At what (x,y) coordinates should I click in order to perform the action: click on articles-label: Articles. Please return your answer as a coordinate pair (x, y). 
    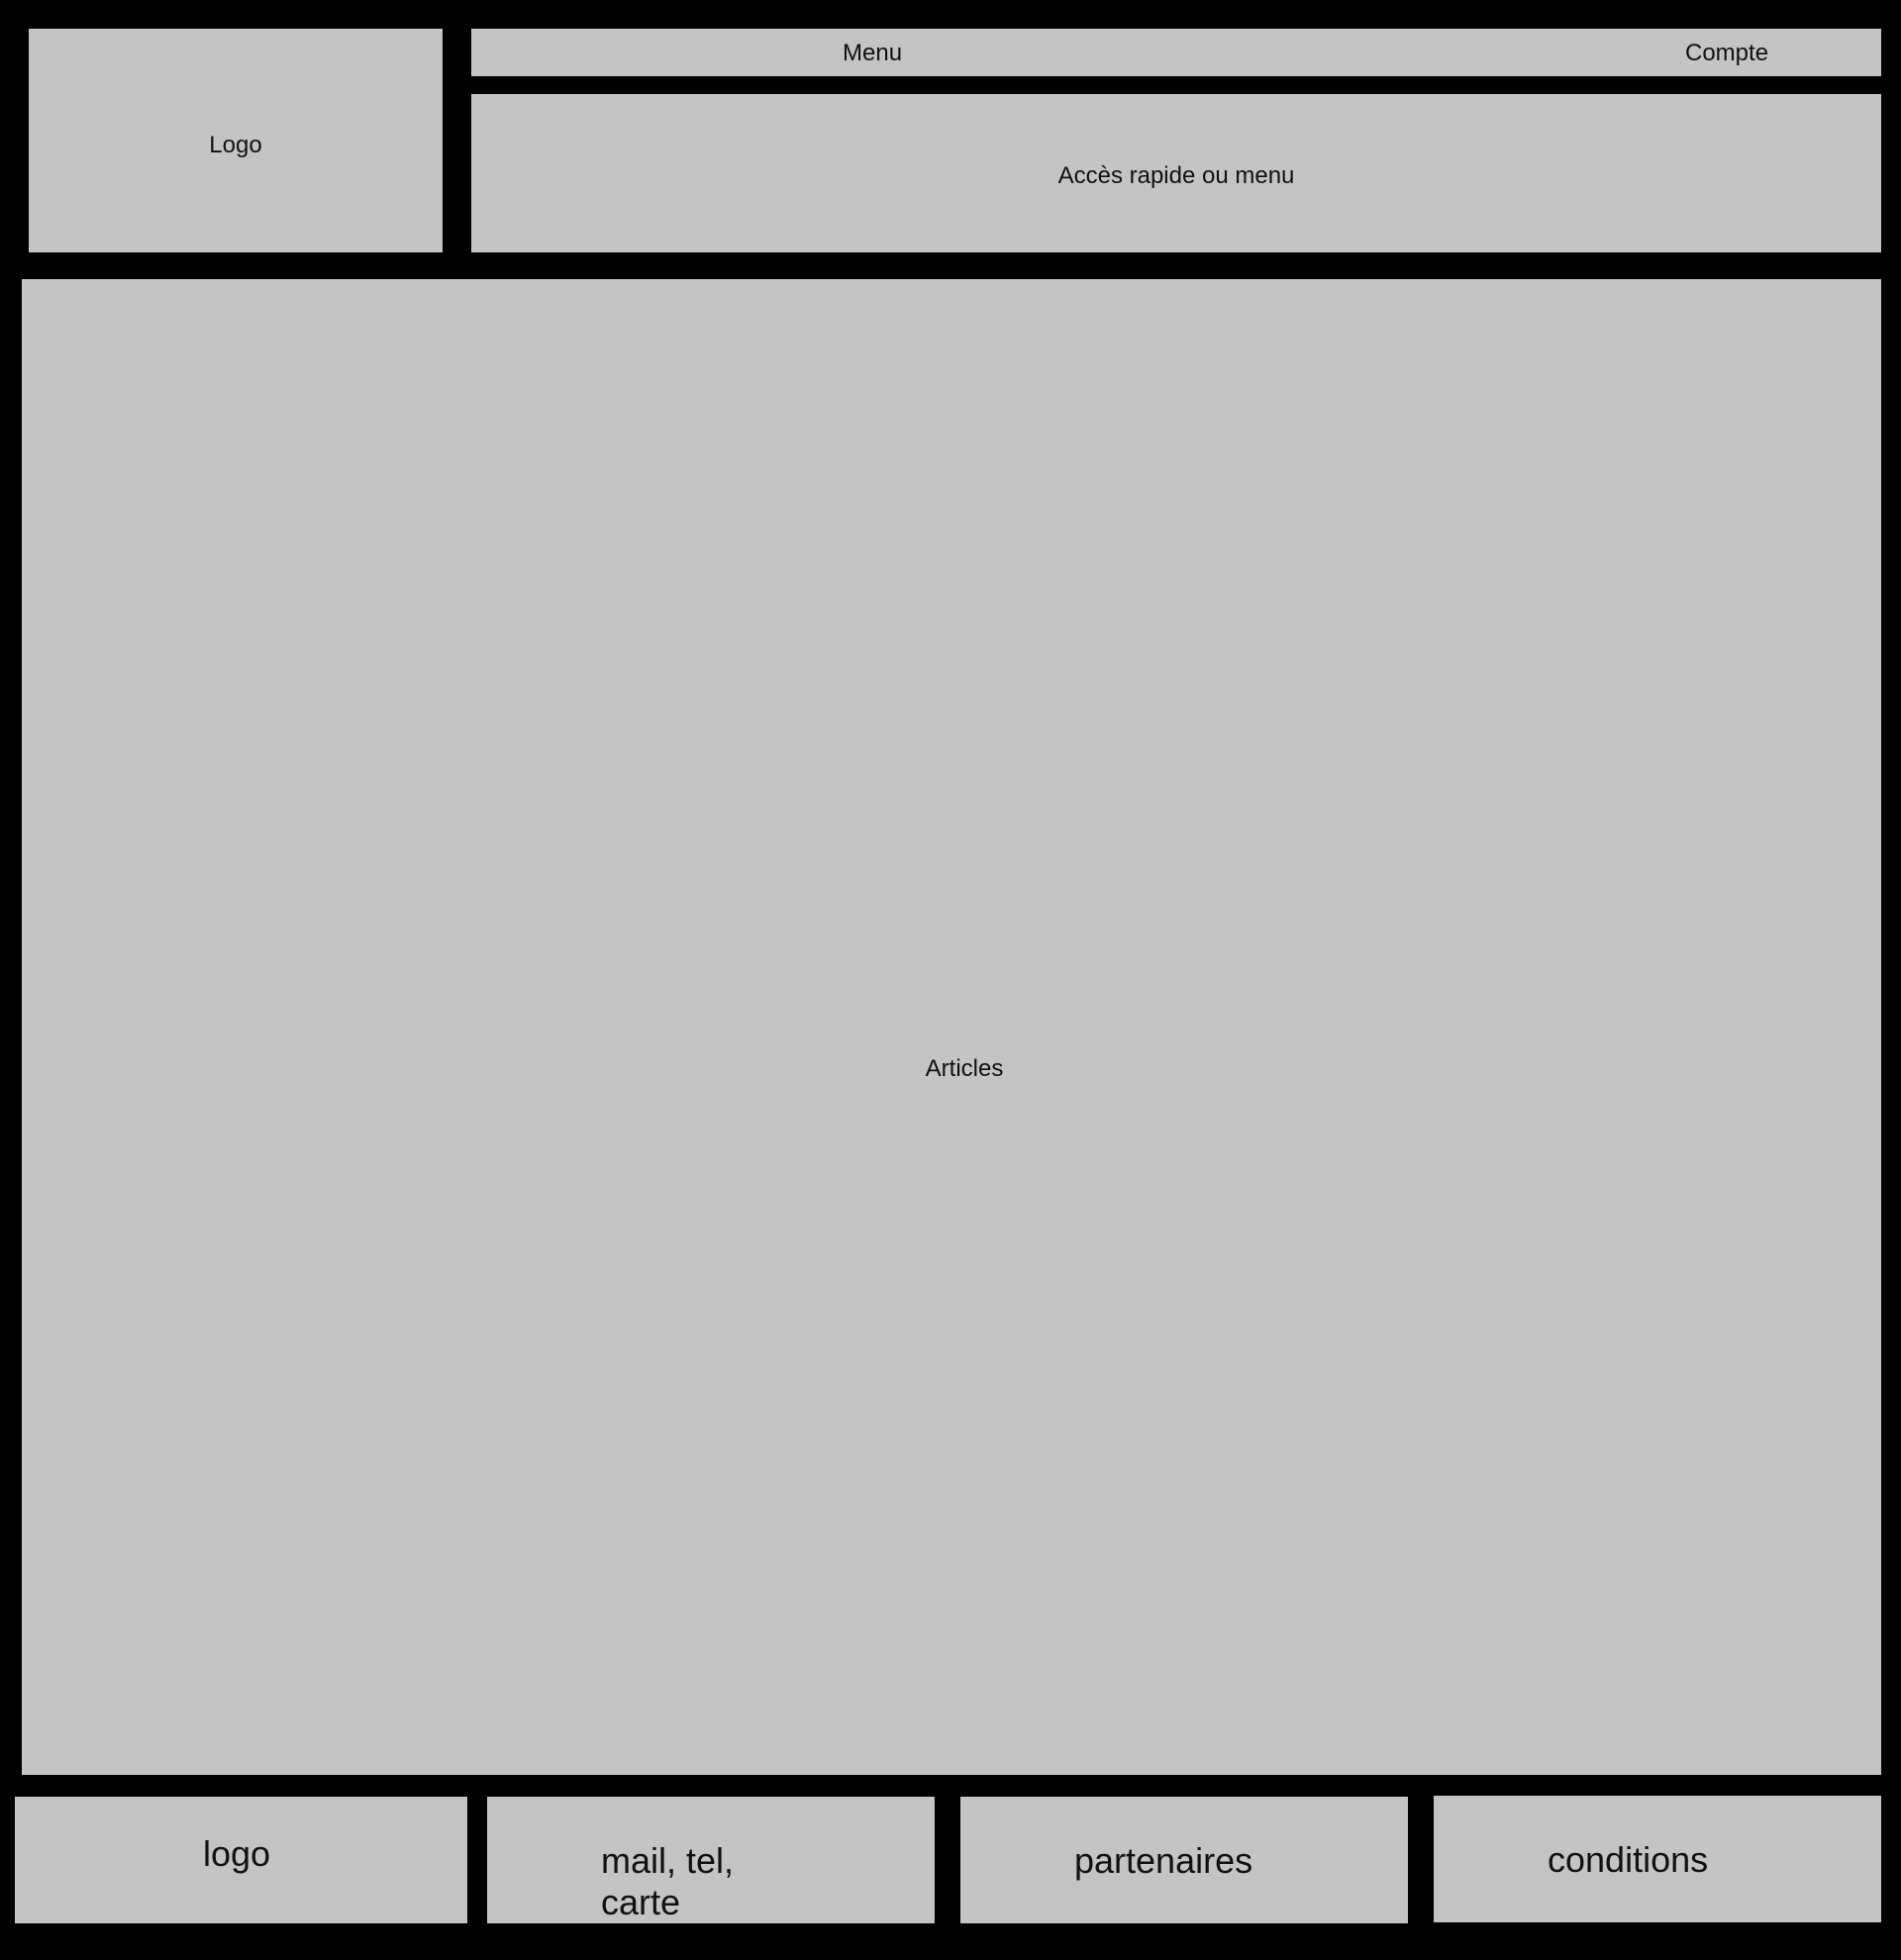
    Looking at the image, I should click on (964, 1068).